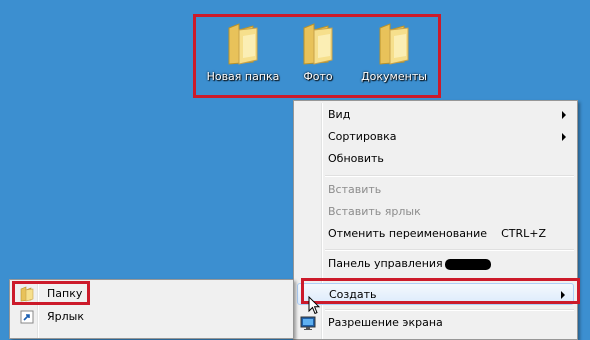  Describe the element at coordinates (440, 291) in the screenshot. I see `create-highlight-box` at that location.